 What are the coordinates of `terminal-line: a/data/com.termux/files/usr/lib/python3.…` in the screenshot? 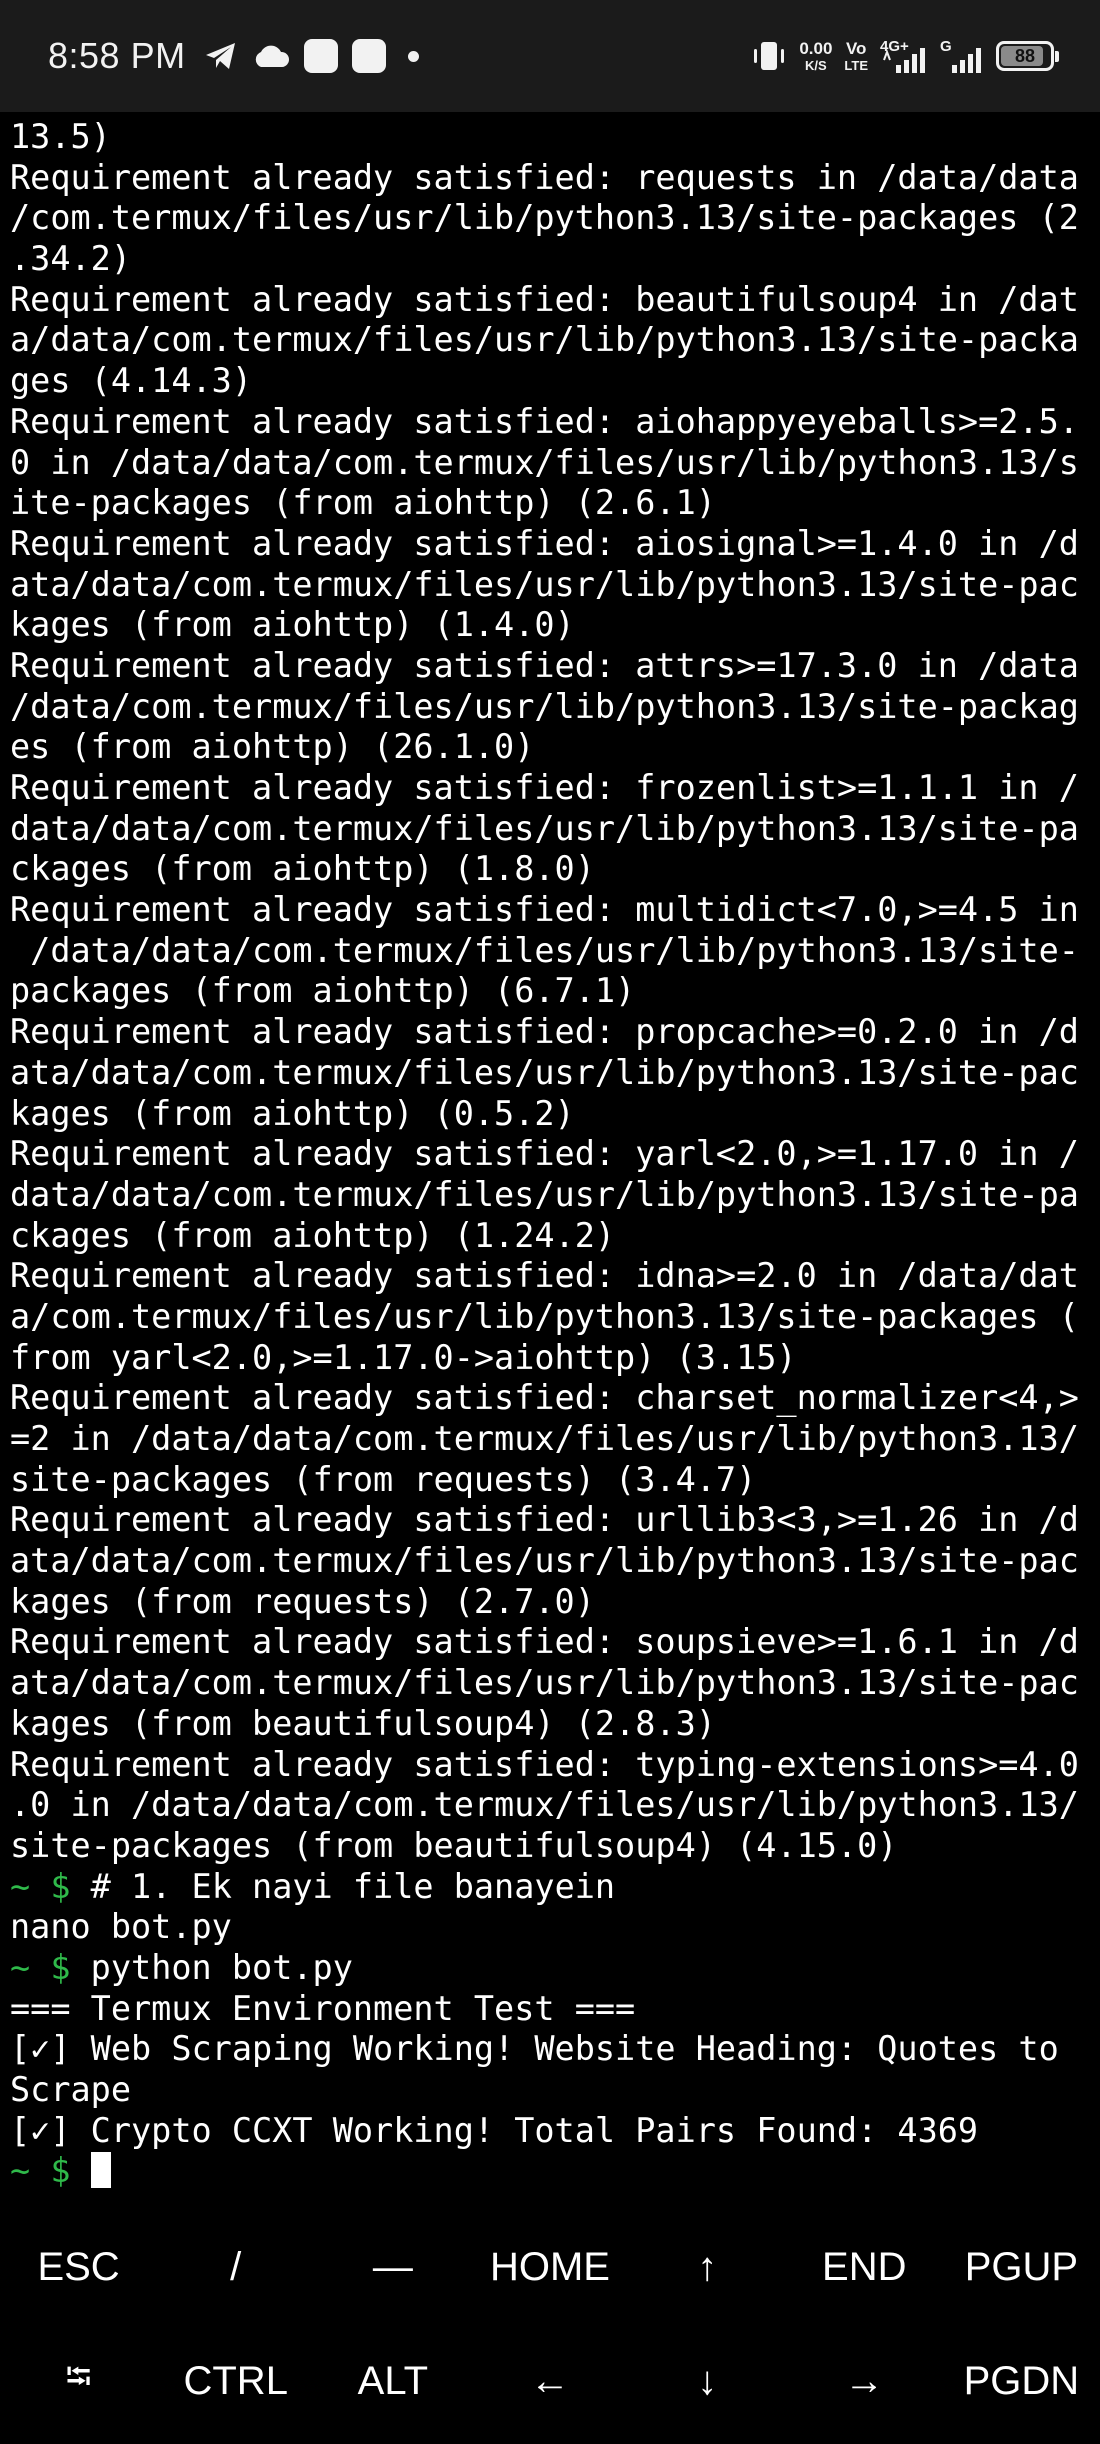 It's located at (555, 340).